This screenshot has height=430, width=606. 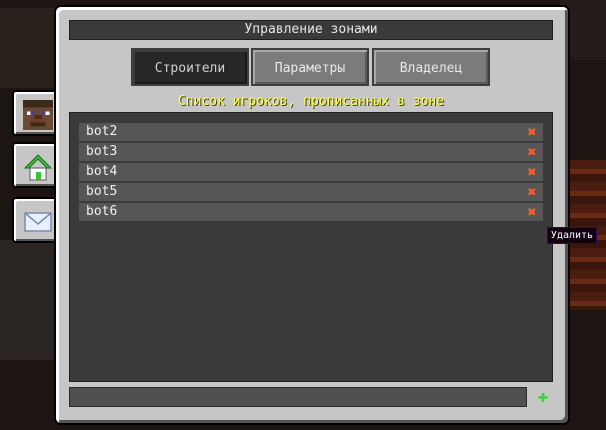 What do you see at coordinates (311, 192) in the screenshot?
I see `player-row: bot5 ✖` at bounding box center [311, 192].